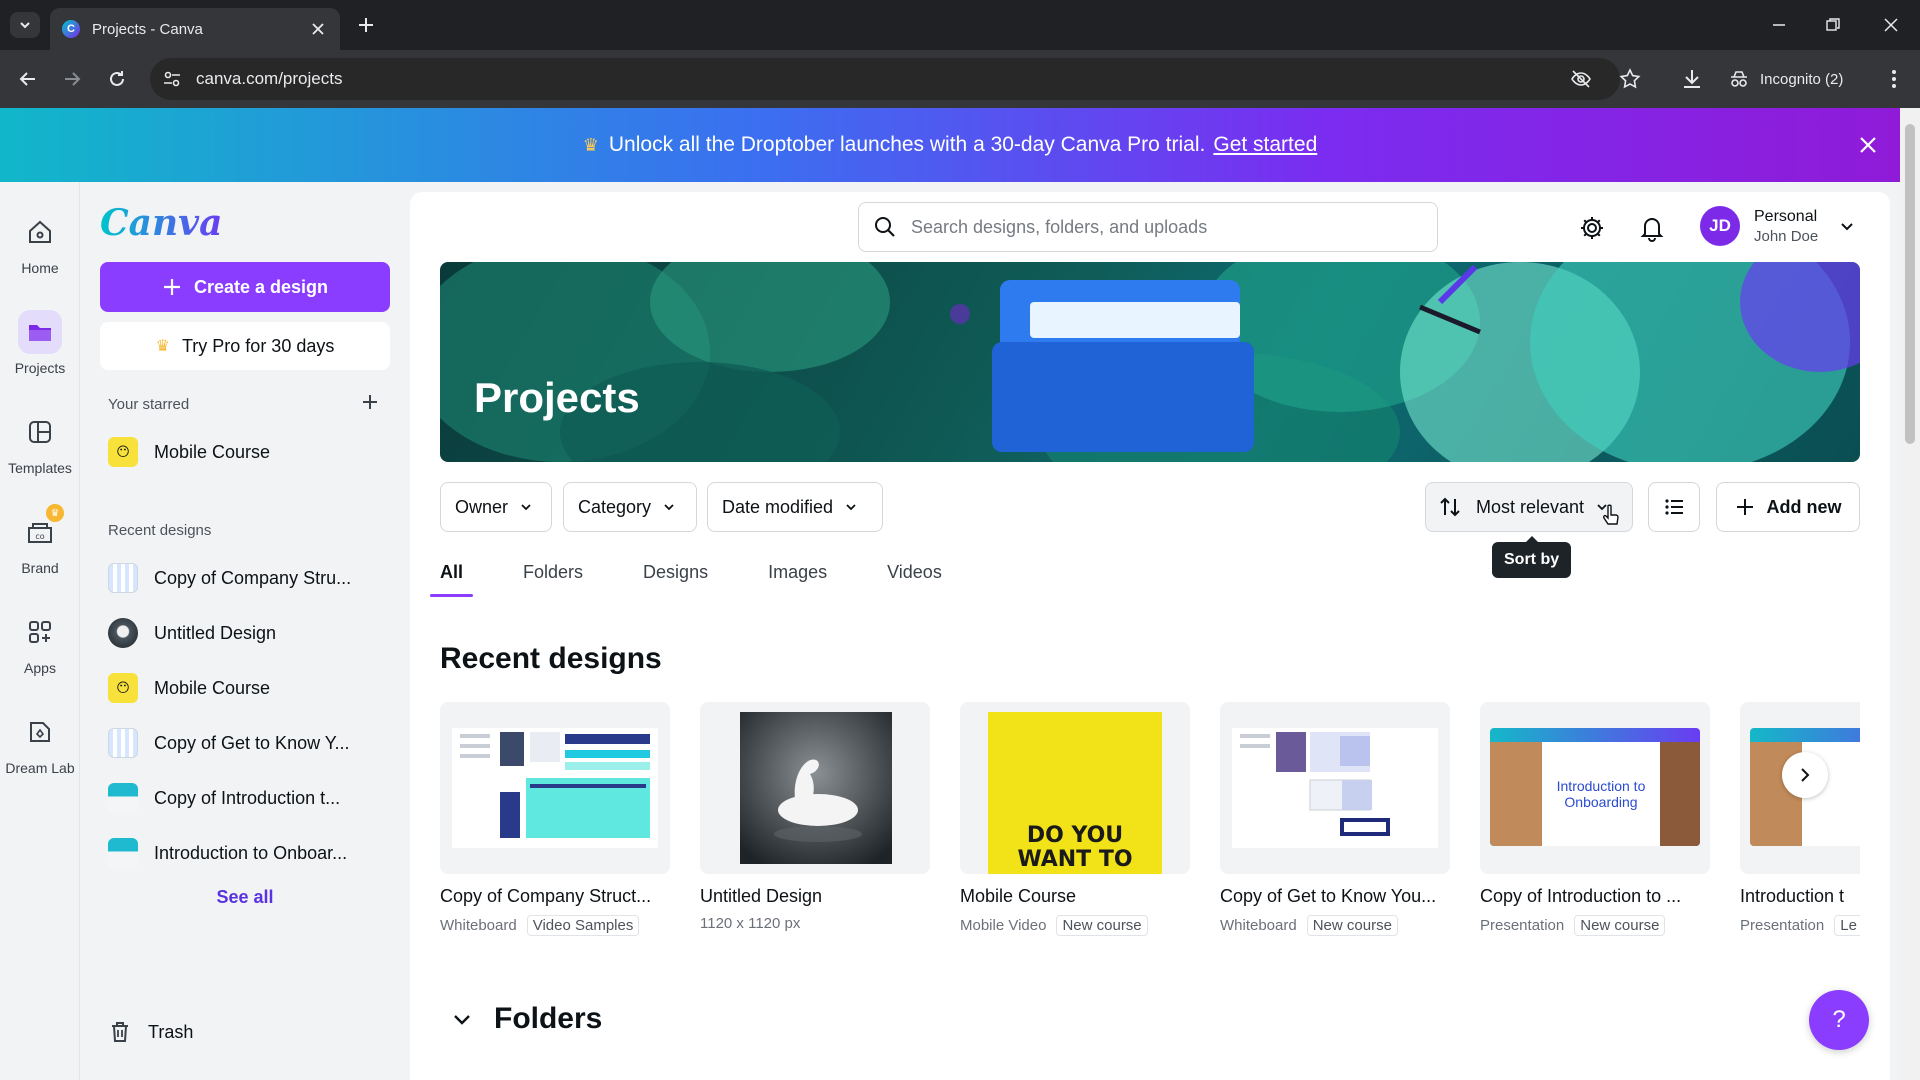 The width and height of the screenshot is (1920, 1080). I want to click on design-thumbnail, so click(123, 853).